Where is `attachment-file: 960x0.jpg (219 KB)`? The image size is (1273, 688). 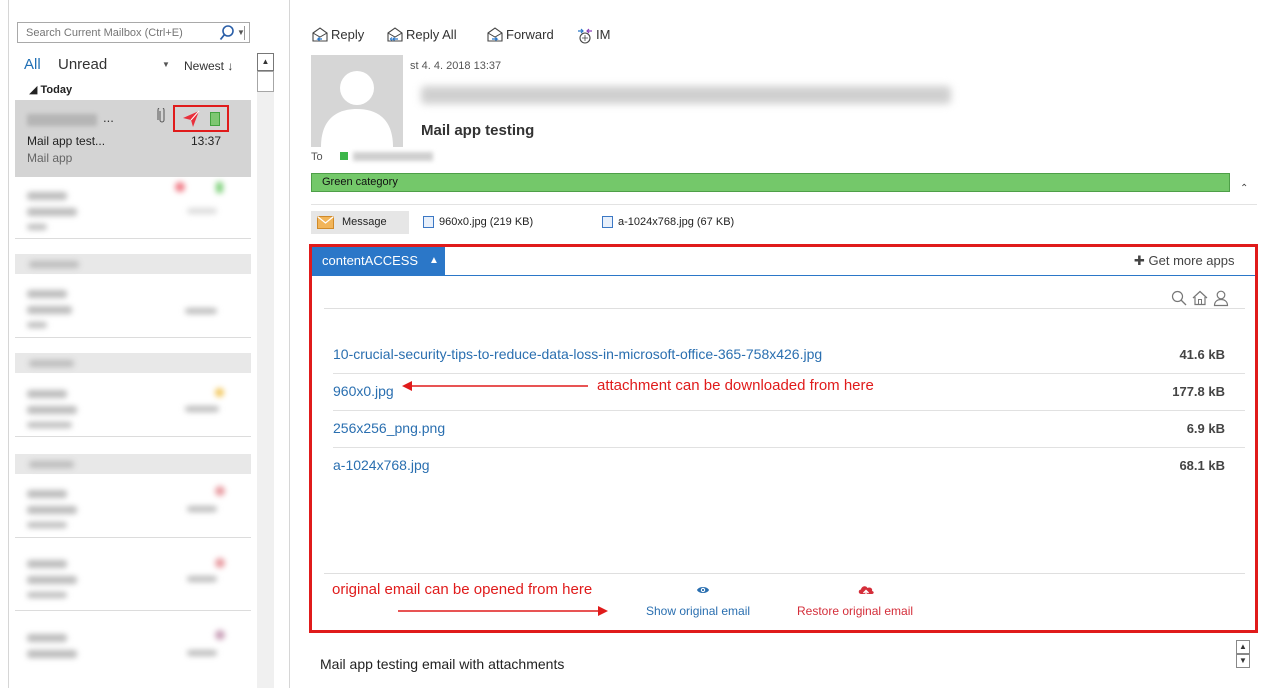 attachment-file: 960x0.jpg (219 KB) is located at coordinates (493, 223).